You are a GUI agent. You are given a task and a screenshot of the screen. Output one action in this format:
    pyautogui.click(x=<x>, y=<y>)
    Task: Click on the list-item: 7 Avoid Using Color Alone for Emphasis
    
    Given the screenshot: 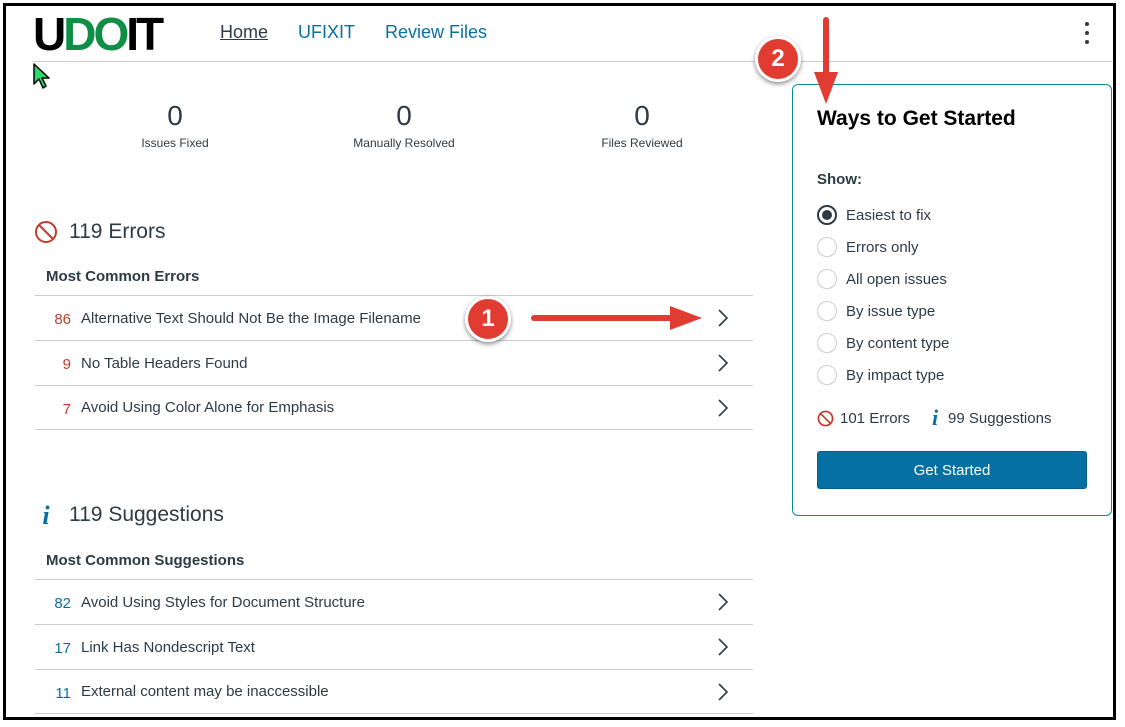 What is the action you would take?
    pyautogui.click(x=394, y=407)
    